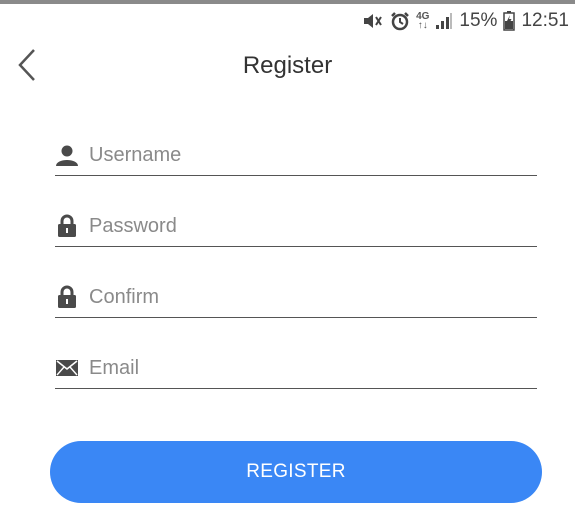  I want to click on password-input, so click(299, 226).